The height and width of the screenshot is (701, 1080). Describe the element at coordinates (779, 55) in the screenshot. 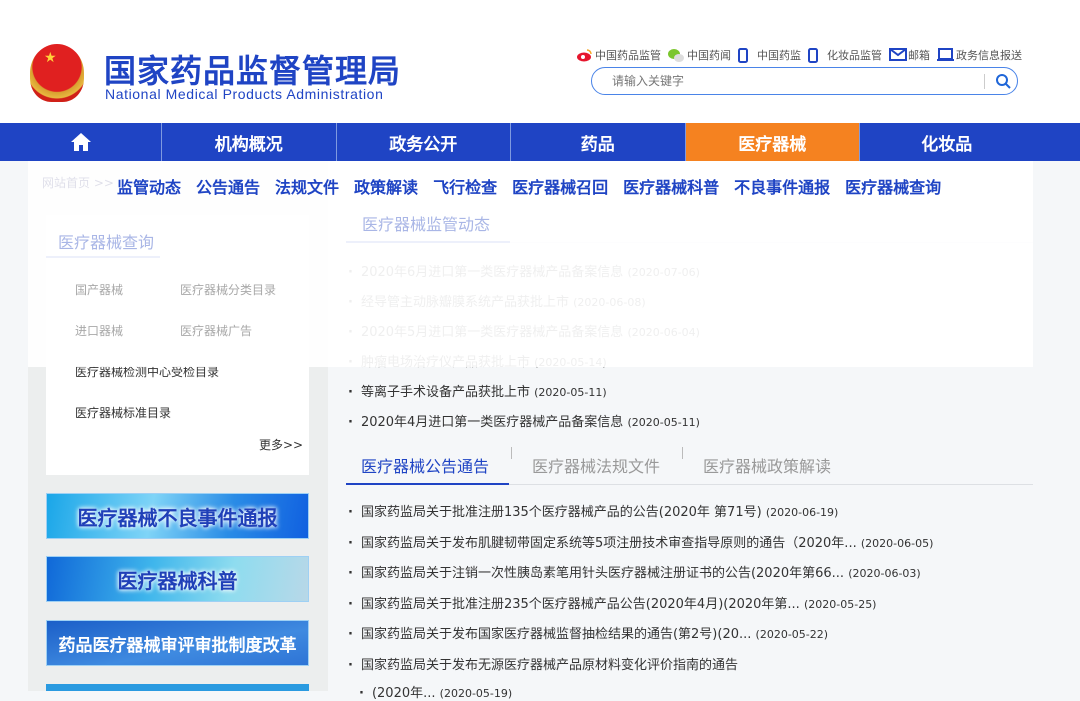

I see `top-link-label: 中国药监` at that location.